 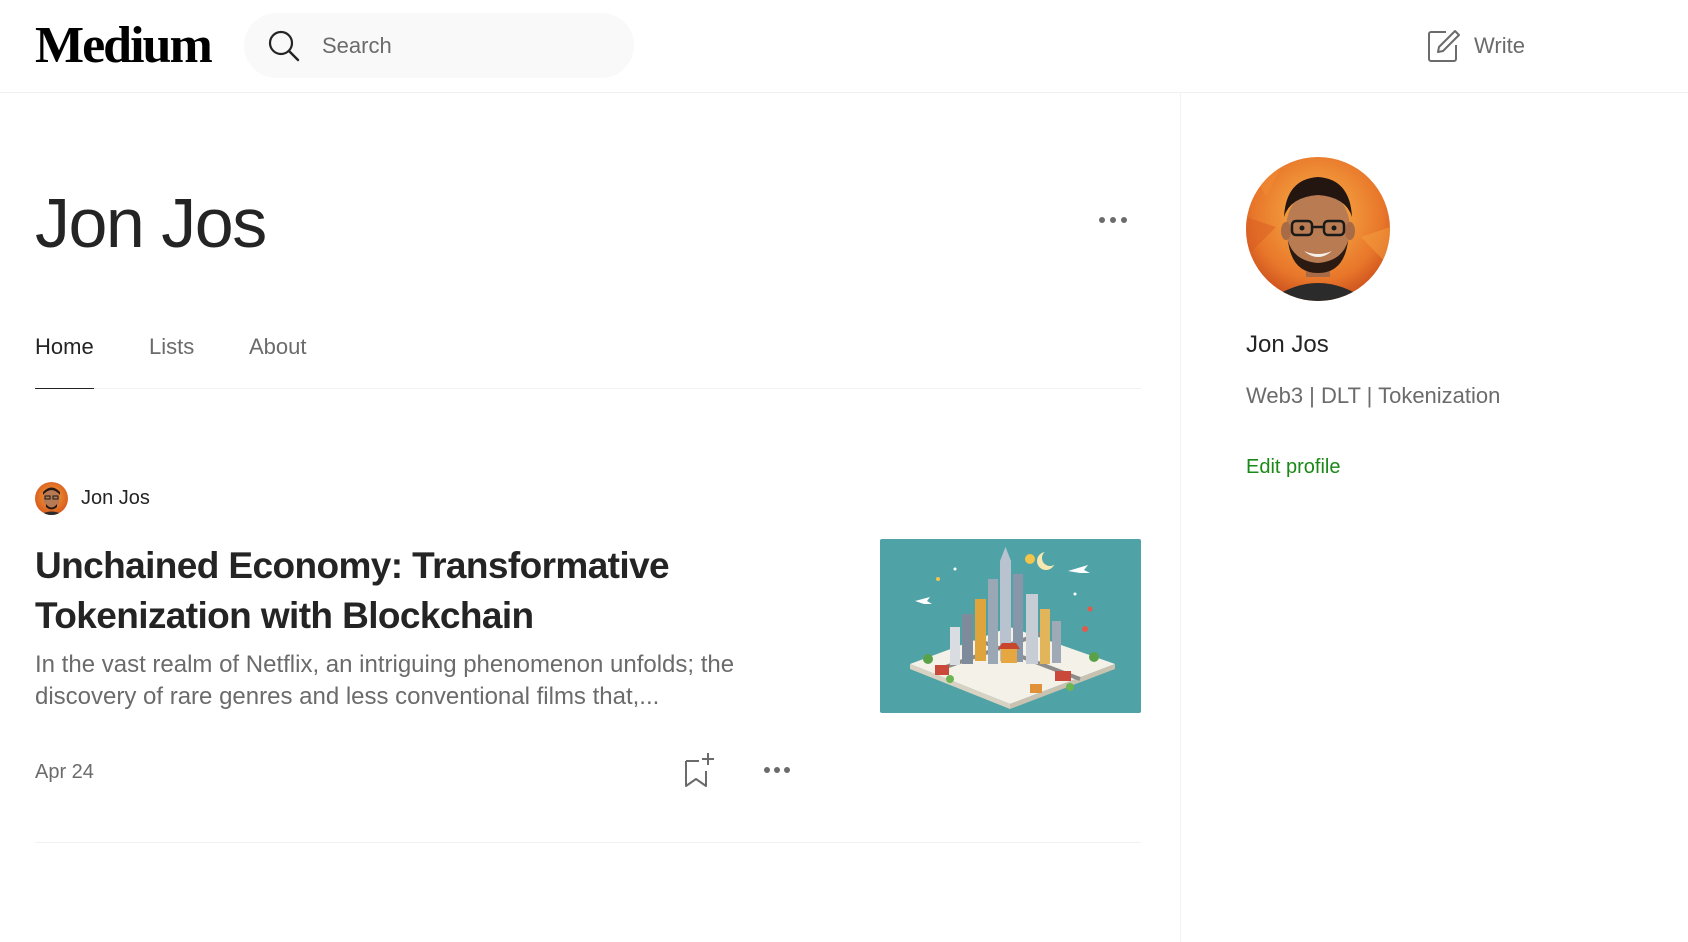 What do you see at coordinates (465, 46) in the screenshot?
I see `search-input` at bounding box center [465, 46].